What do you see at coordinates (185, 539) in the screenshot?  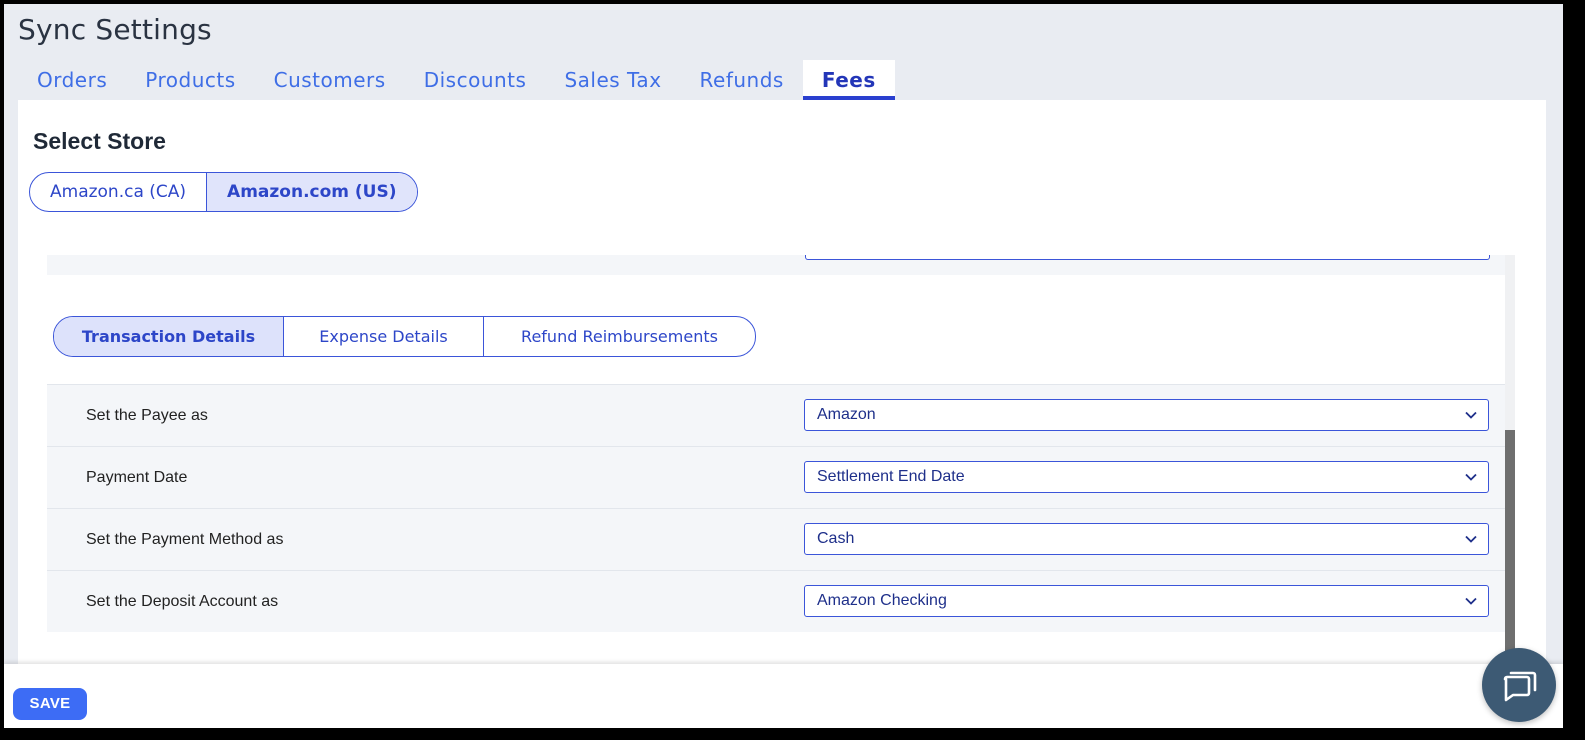 I see `setting-label: Set the Payment Method as` at bounding box center [185, 539].